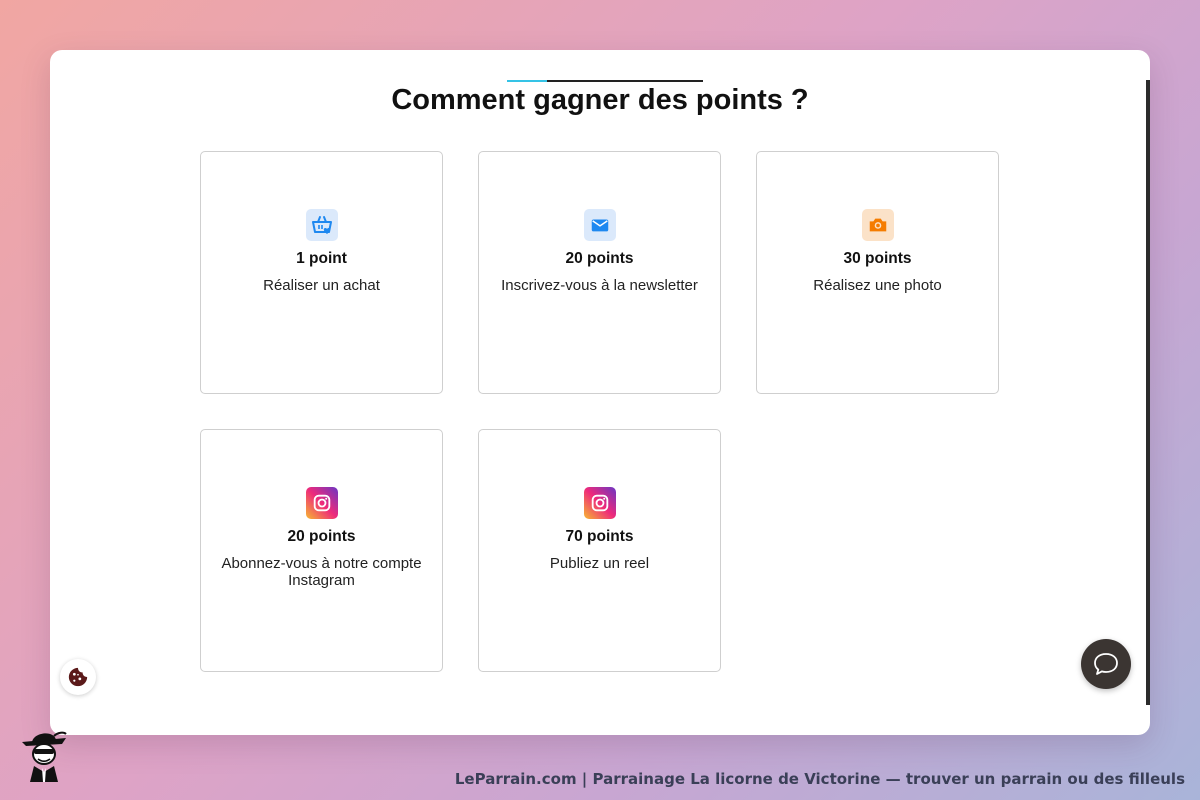 The height and width of the screenshot is (800, 1200). Describe the element at coordinates (599, 536) in the screenshot. I see `card-points: 70 points` at that location.